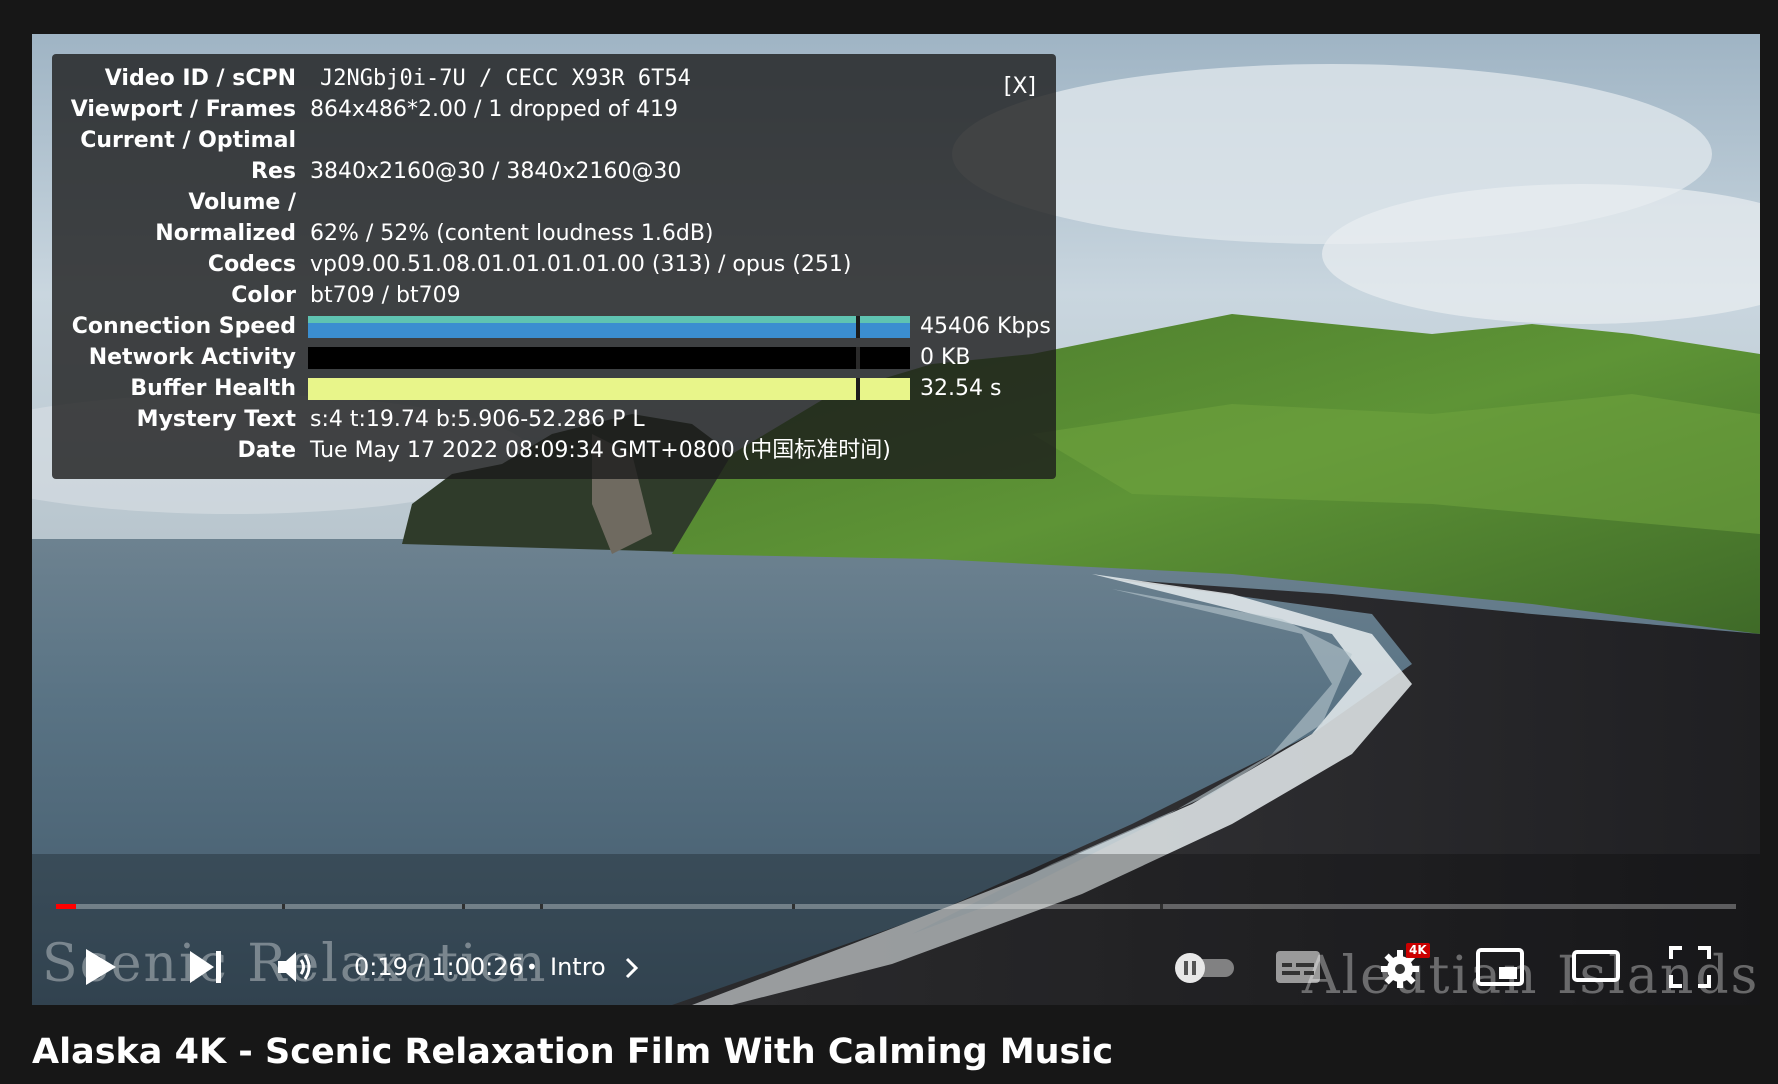 The width and height of the screenshot is (1778, 1084). What do you see at coordinates (505, 78) in the screenshot?
I see `stat-value: J2NGbj0i-7U / CECC X93R 6T54` at bounding box center [505, 78].